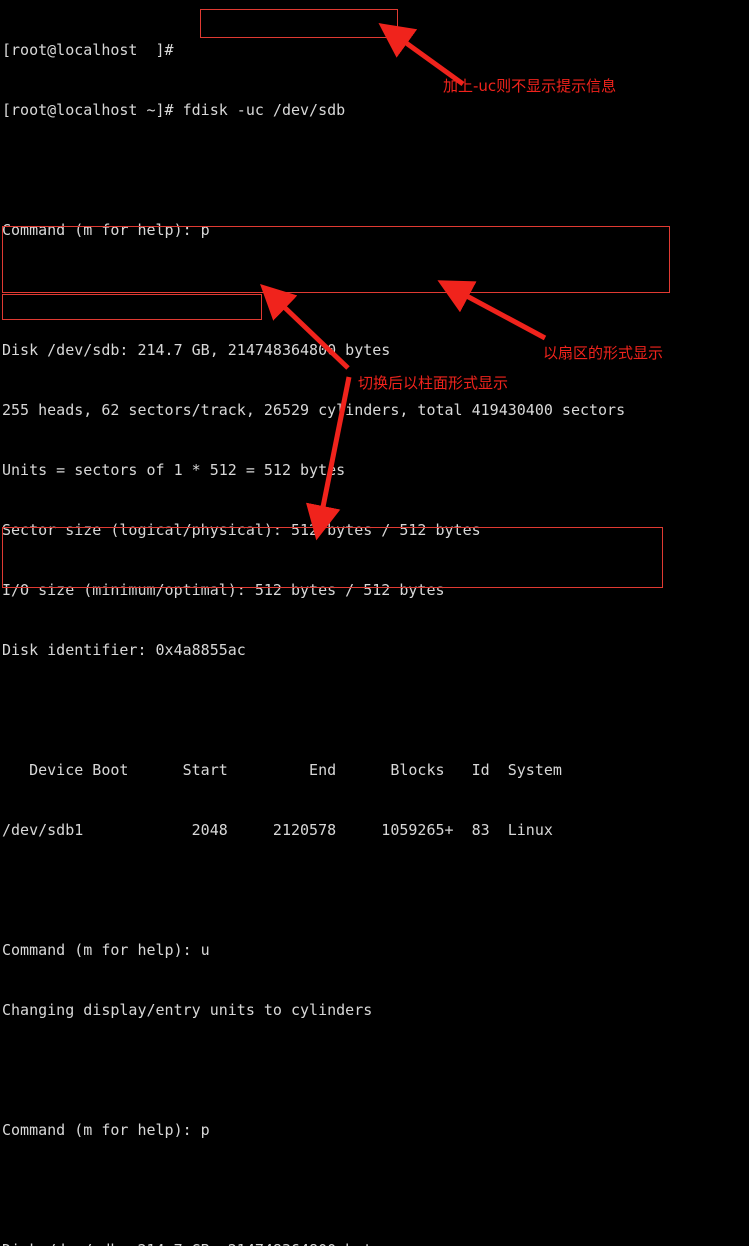 Image resolution: width=749 pixels, height=1246 pixels. What do you see at coordinates (106, 230) in the screenshot?
I see `terminal-line-prompt-p: Command (m for help): p` at bounding box center [106, 230].